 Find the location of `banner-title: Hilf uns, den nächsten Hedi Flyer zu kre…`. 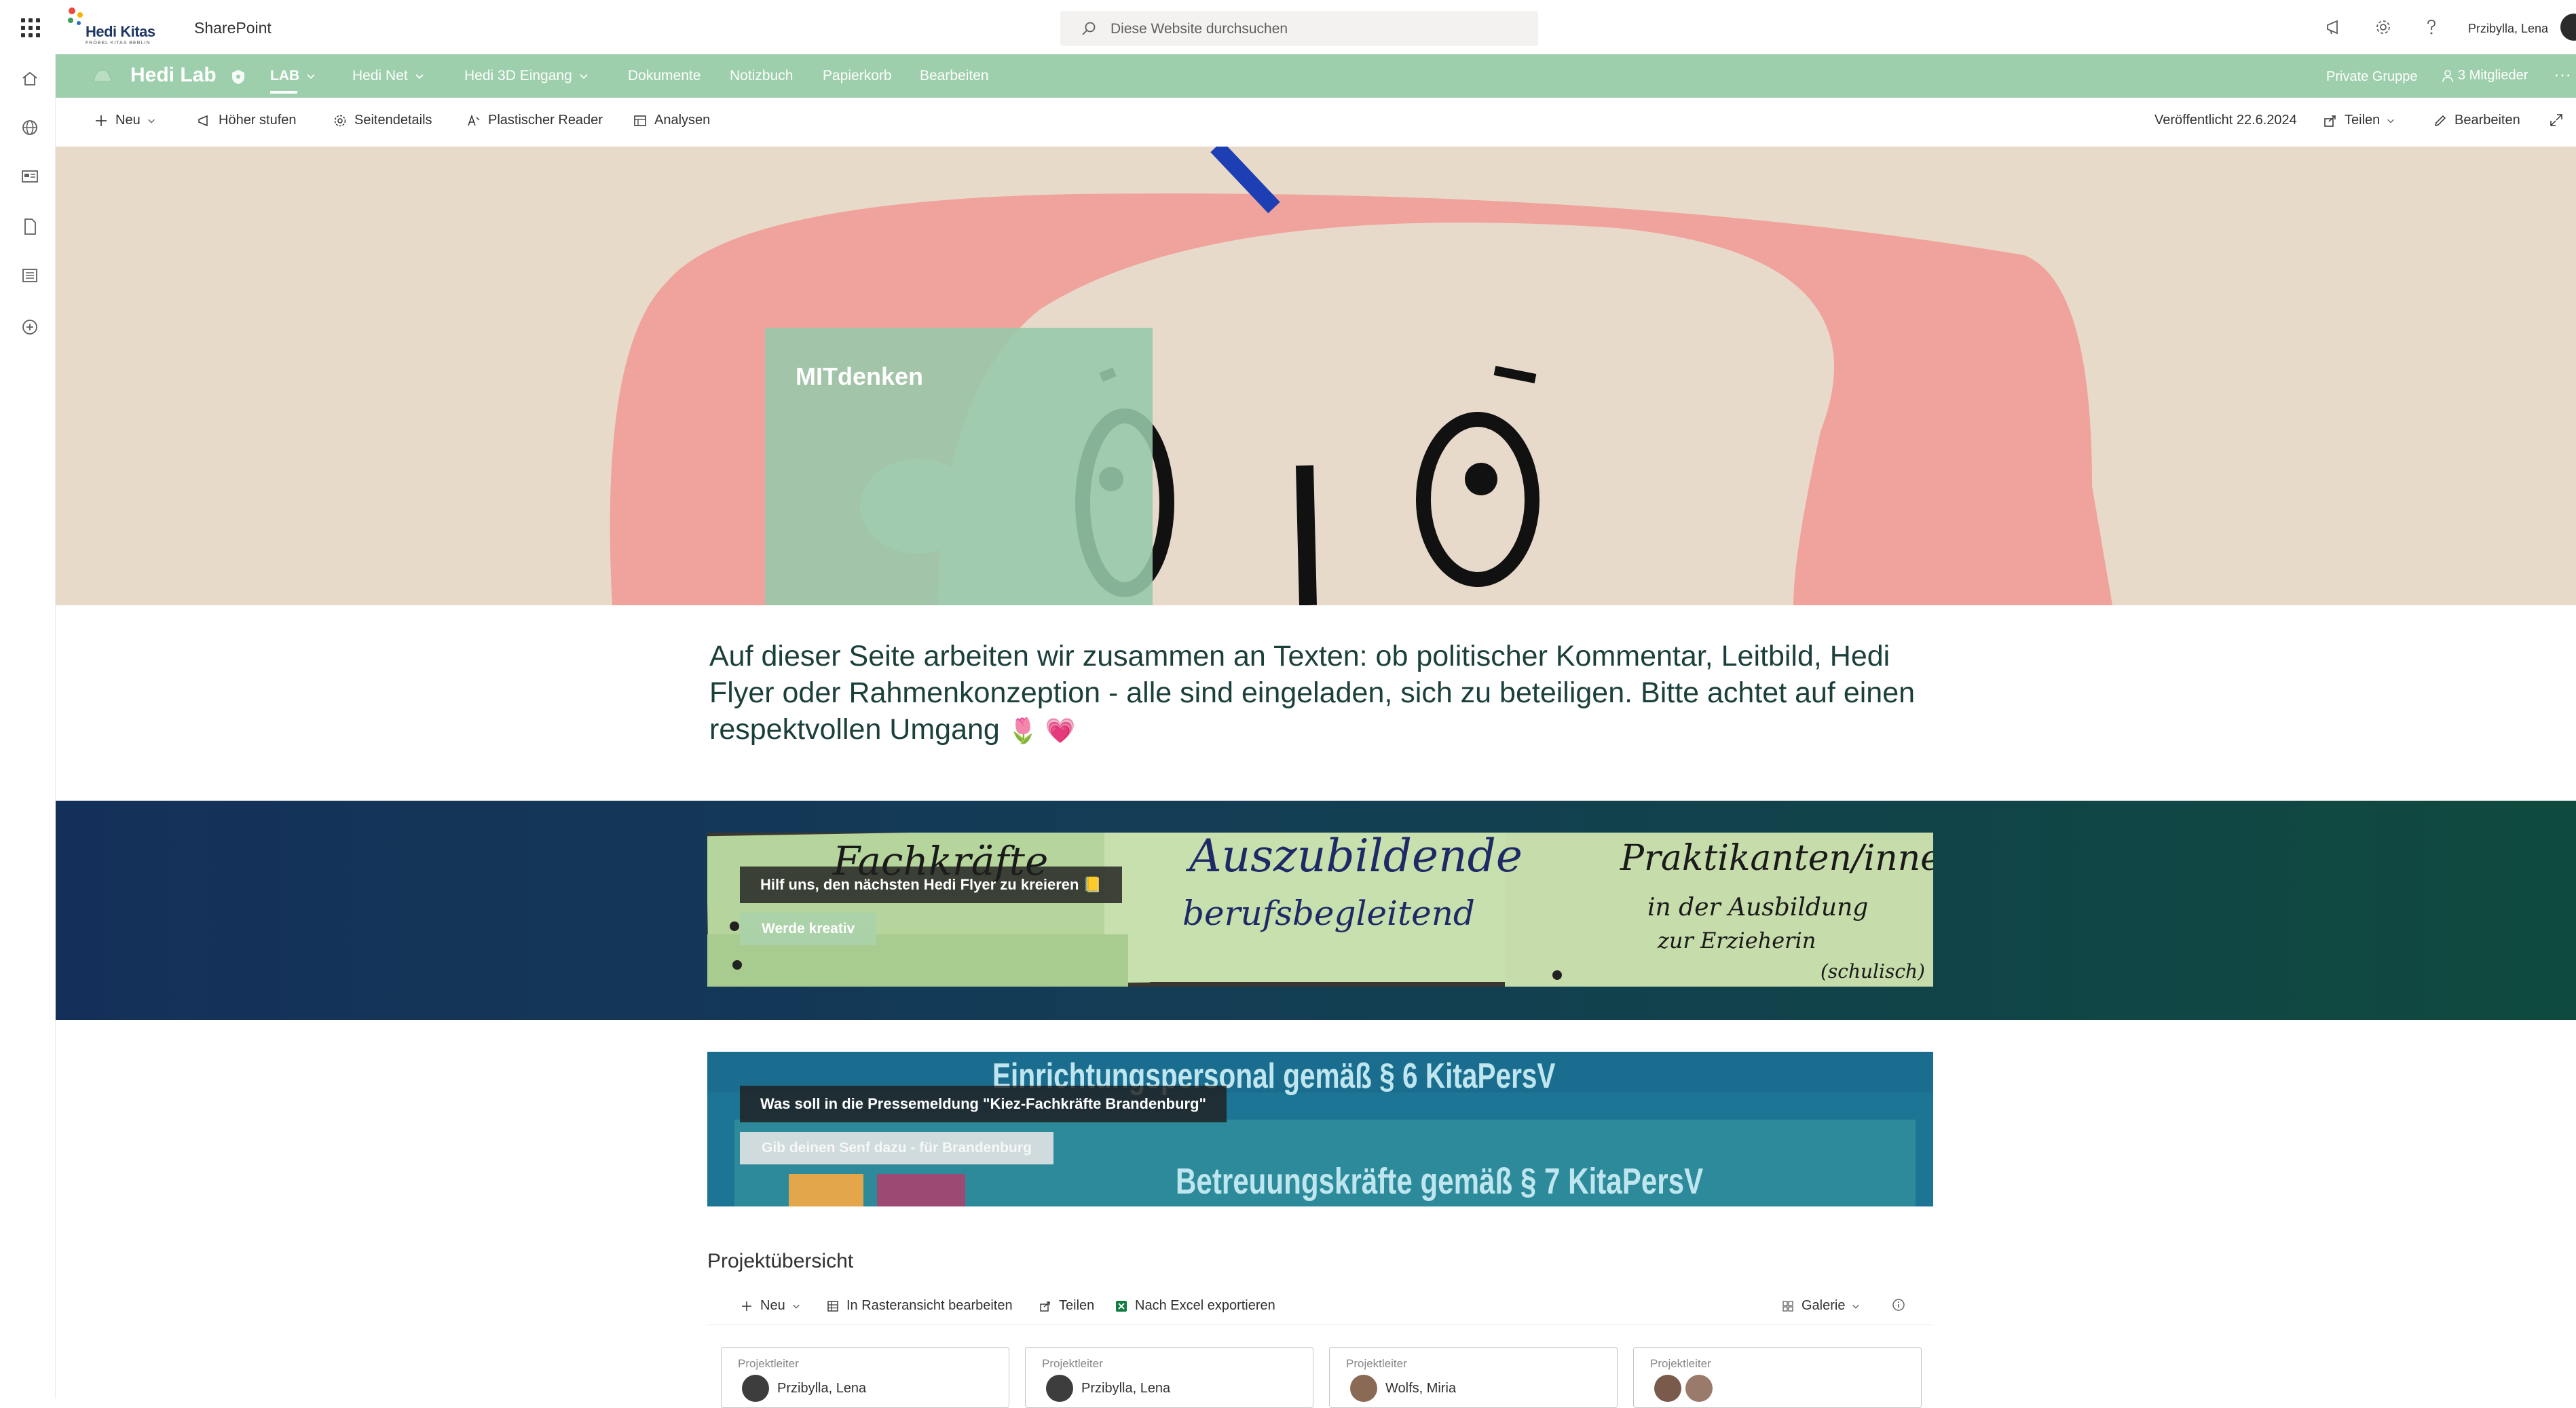

banner-title: Hilf uns, den nächsten Hedi Flyer zu kre… is located at coordinates (931, 885).